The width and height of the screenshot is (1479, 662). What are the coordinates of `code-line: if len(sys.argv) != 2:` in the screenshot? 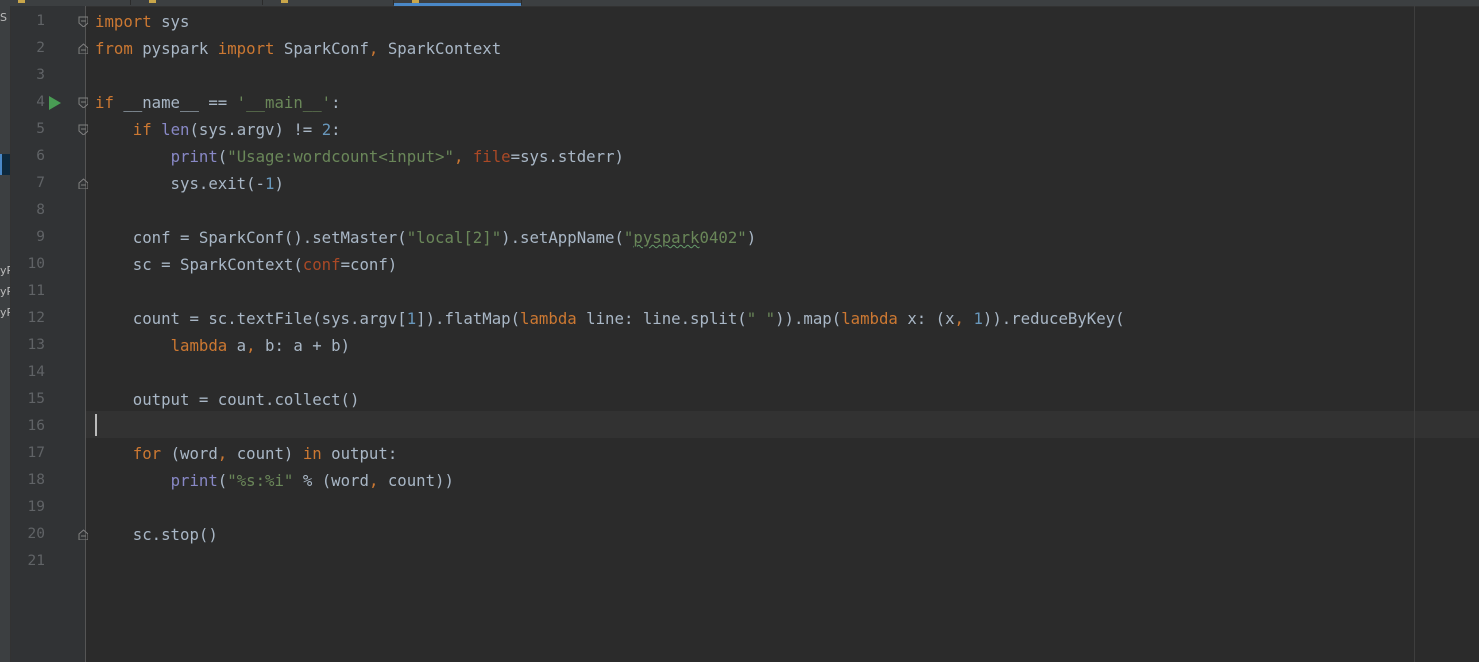 It's located at (218, 129).